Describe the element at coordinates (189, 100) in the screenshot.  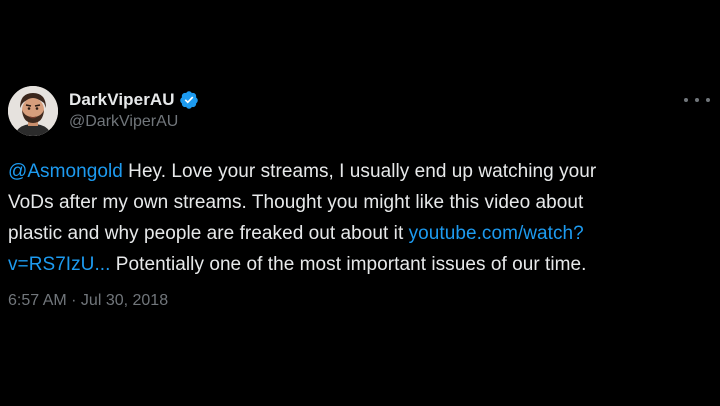
I see `verified-badge-icon` at that location.